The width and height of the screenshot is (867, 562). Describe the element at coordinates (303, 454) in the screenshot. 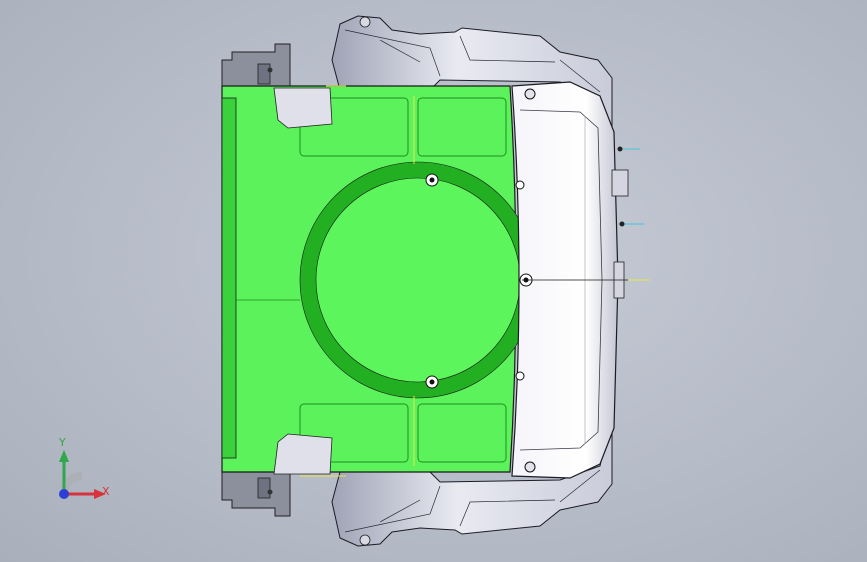

I see `rear-tab-bottom` at that location.